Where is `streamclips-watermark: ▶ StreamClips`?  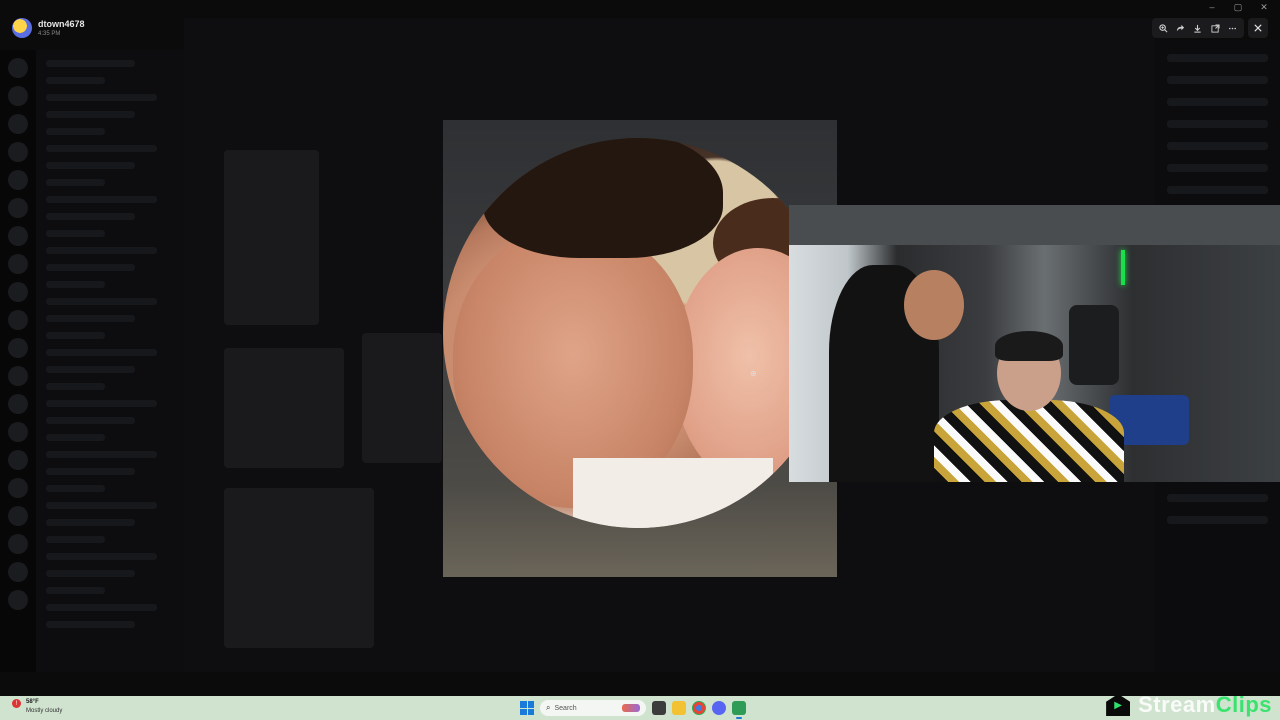 streamclips-watermark: ▶ StreamClips is located at coordinates (1189, 705).